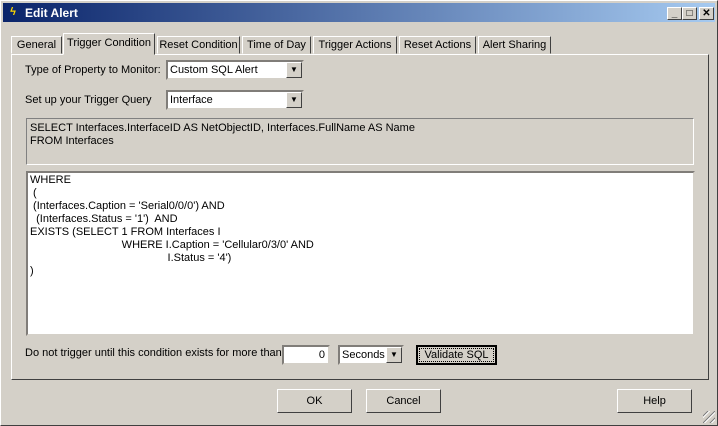  What do you see at coordinates (235, 100) in the screenshot?
I see `trigger-query-select: Interface ▼` at bounding box center [235, 100].